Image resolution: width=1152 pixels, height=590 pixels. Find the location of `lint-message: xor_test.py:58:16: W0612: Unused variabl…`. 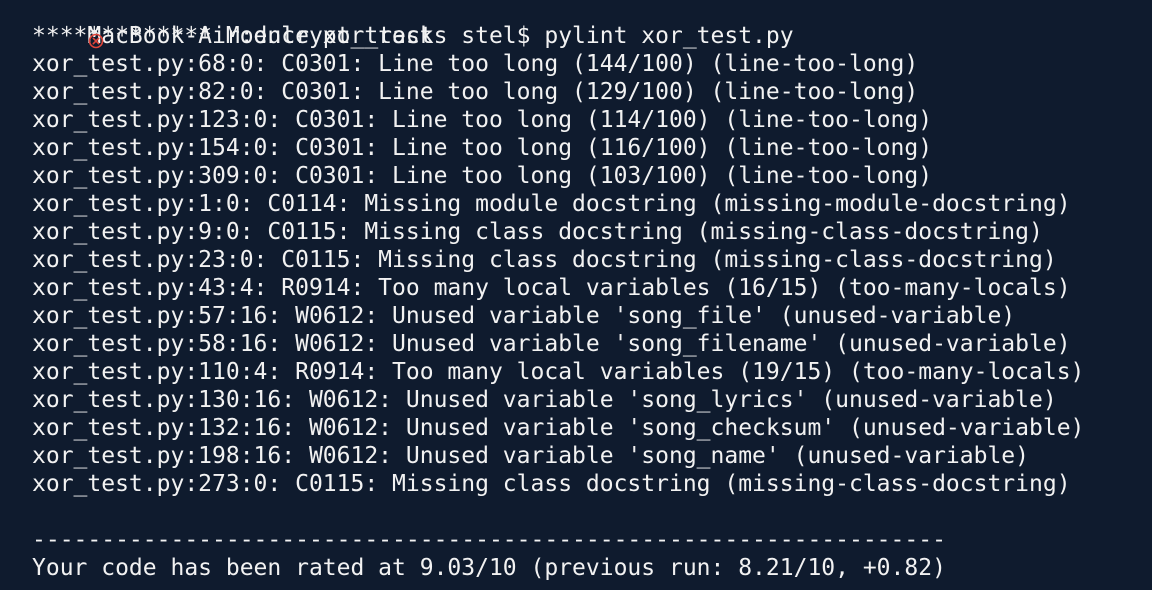

lint-message: xor_test.py:58:16: W0612: Unused variabl… is located at coordinates (551, 344).